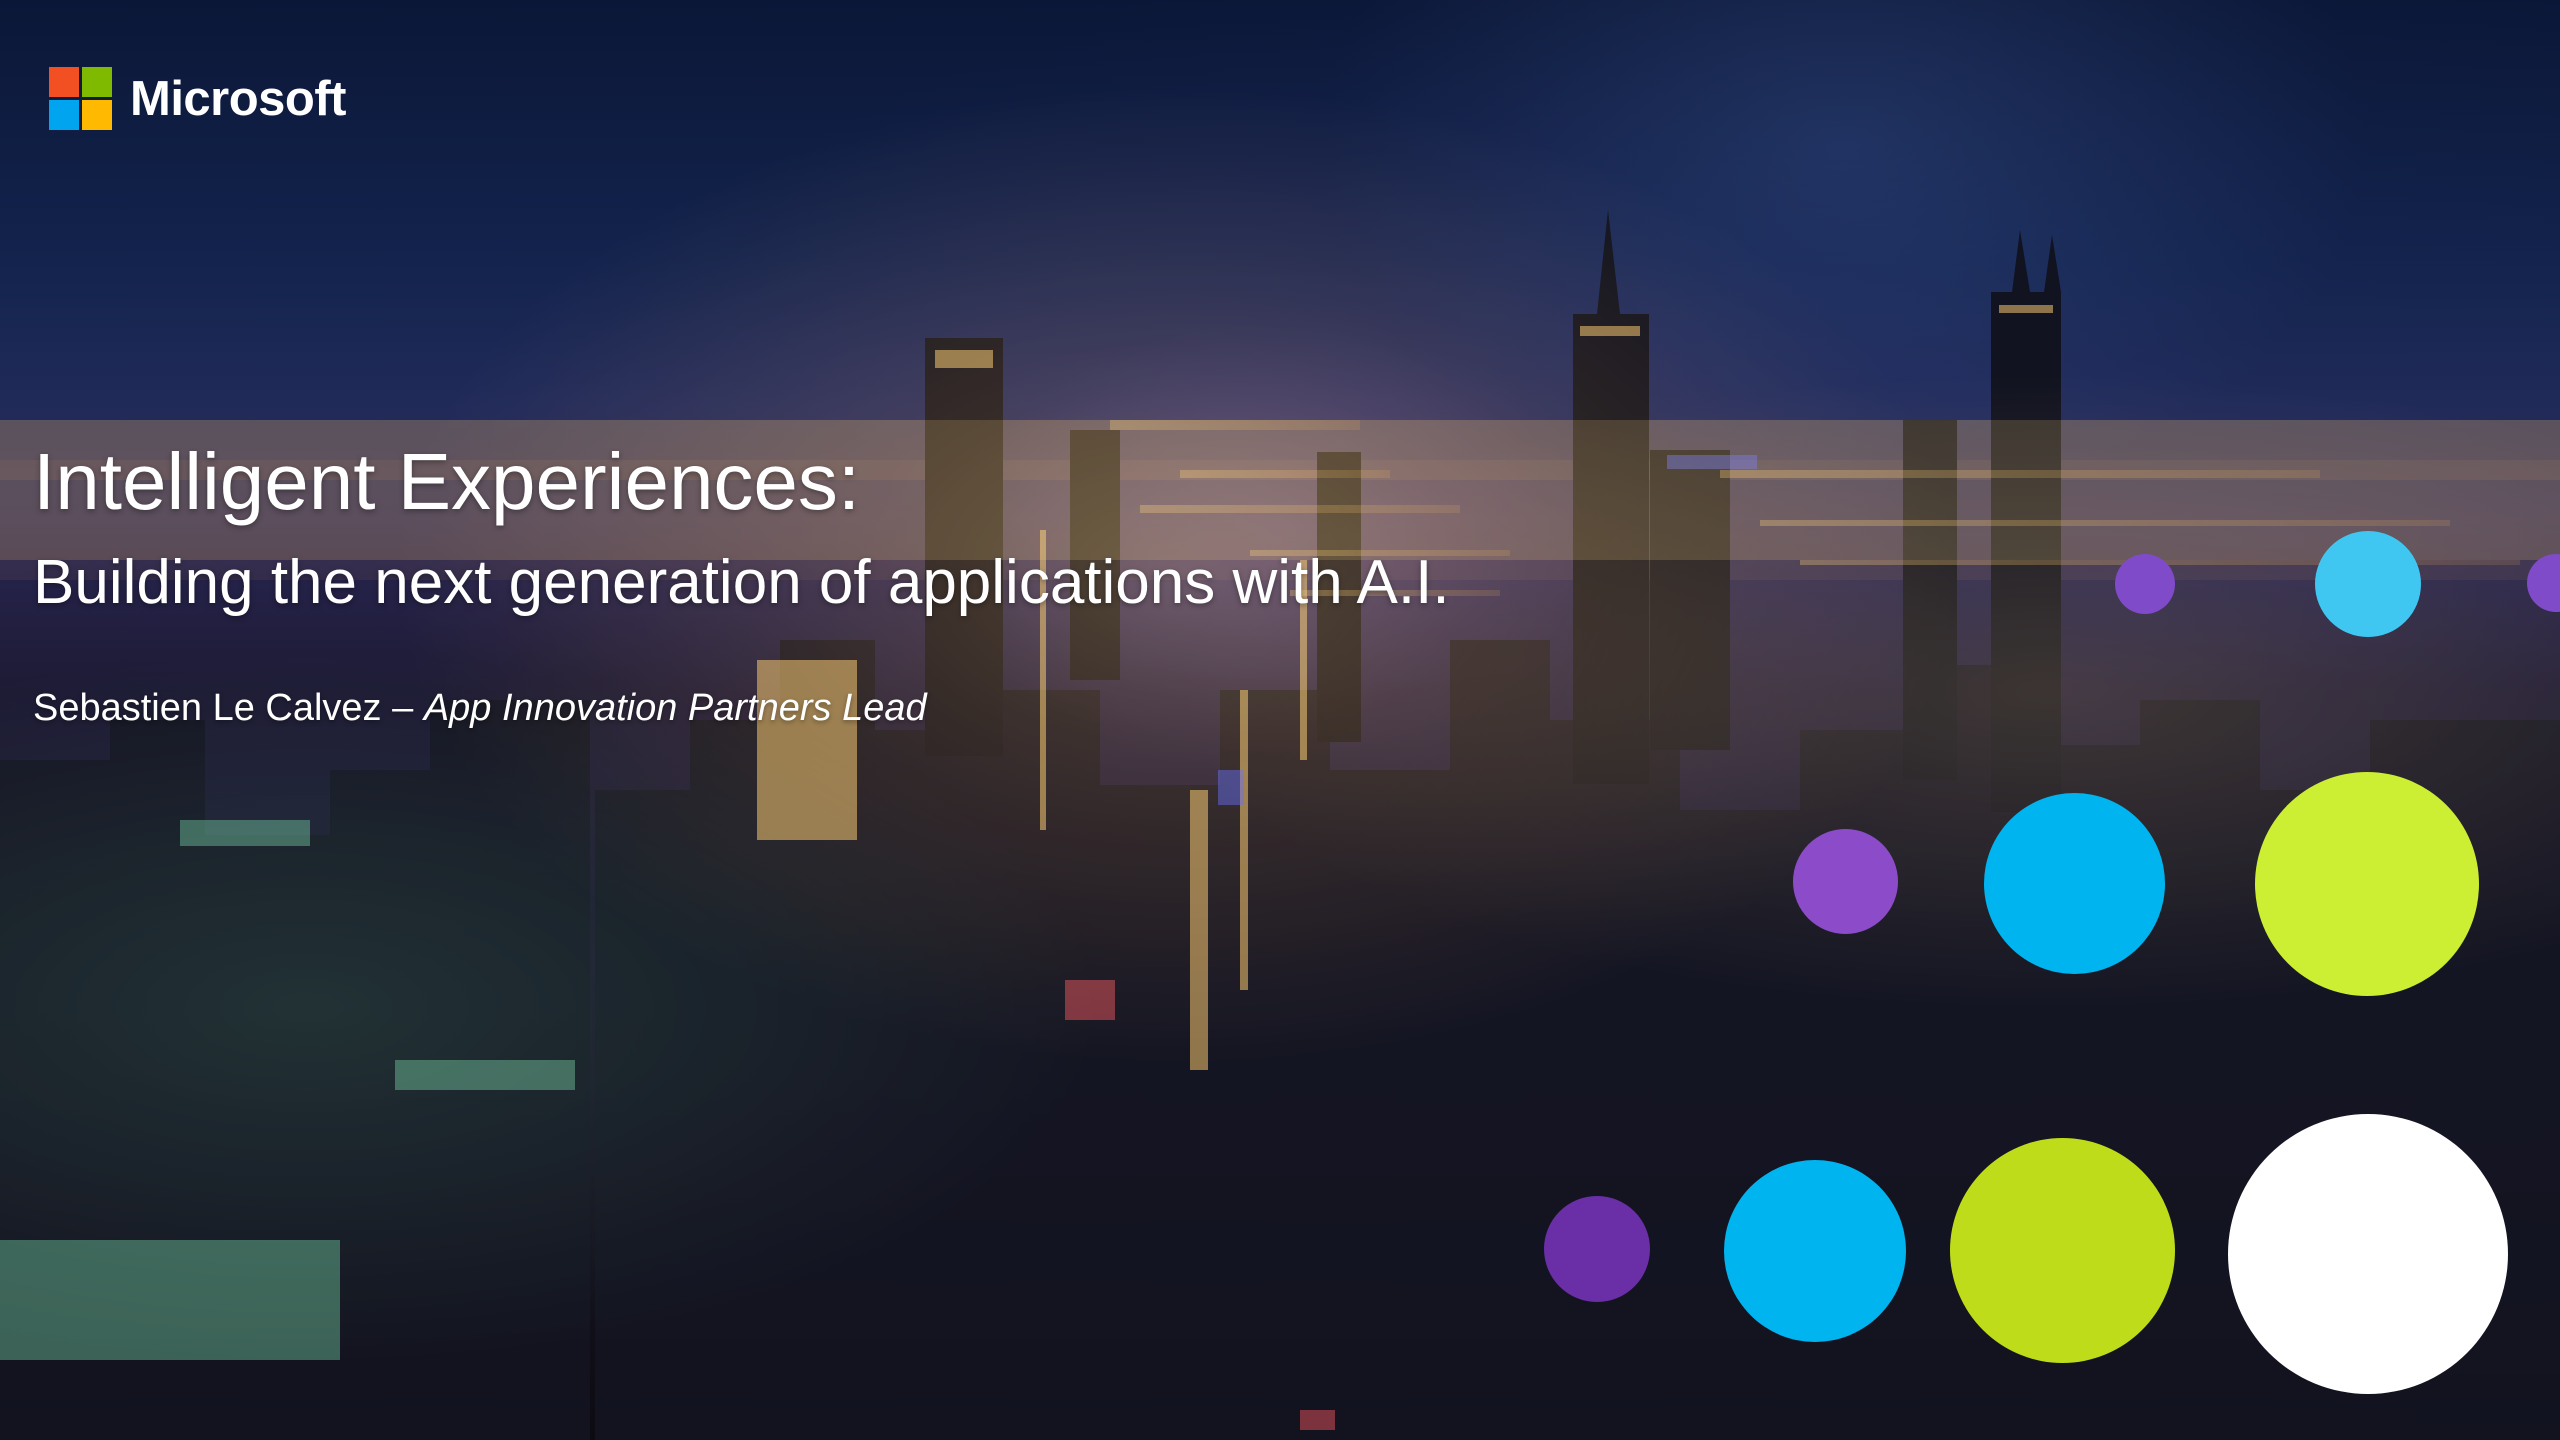 The image size is (2560, 1440). I want to click on microsoft-wordmark: Microsoft, so click(238, 98).